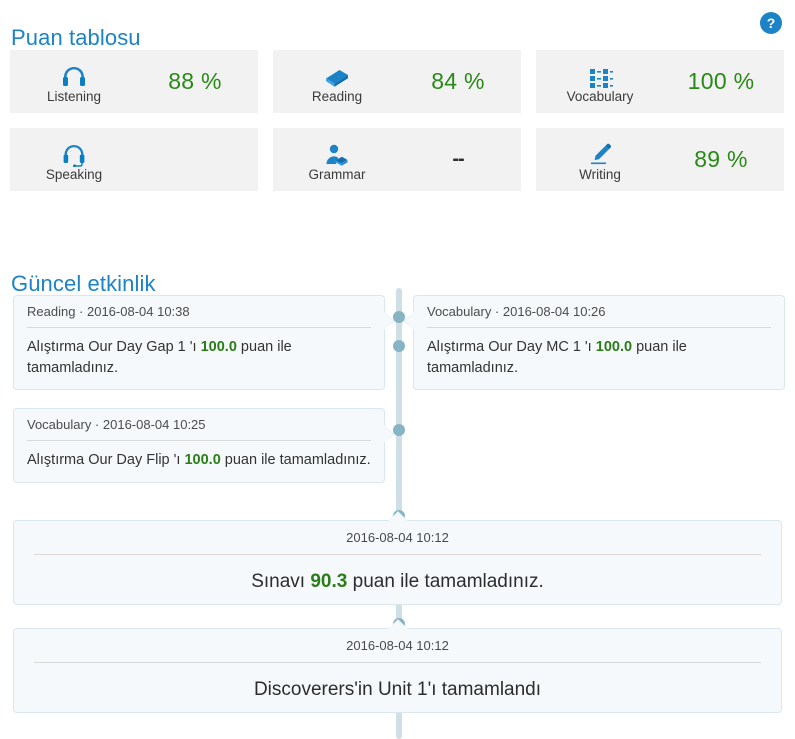  What do you see at coordinates (74, 153) in the screenshot?
I see `headset-icon` at bounding box center [74, 153].